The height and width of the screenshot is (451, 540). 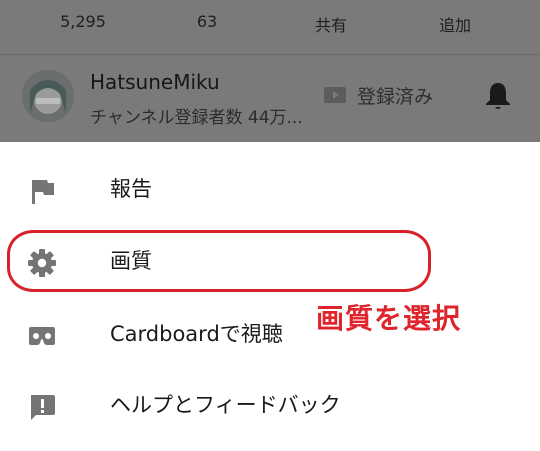 What do you see at coordinates (498, 96) in the screenshot?
I see `notification-bell-icon` at bounding box center [498, 96].